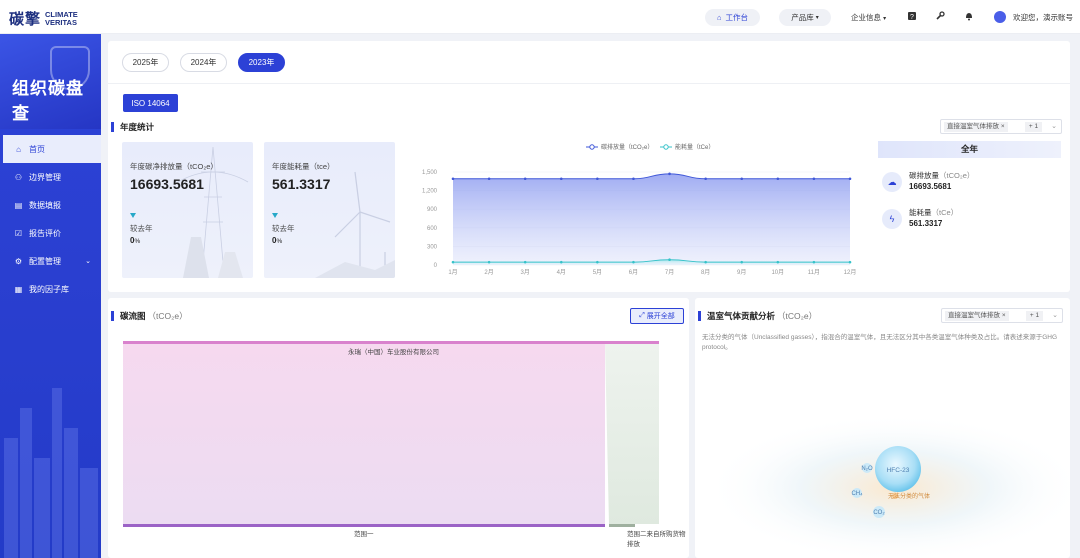 The width and height of the screenshot is (1080, 558). I want to click on sankey-node-scope1, so click(364, 525).